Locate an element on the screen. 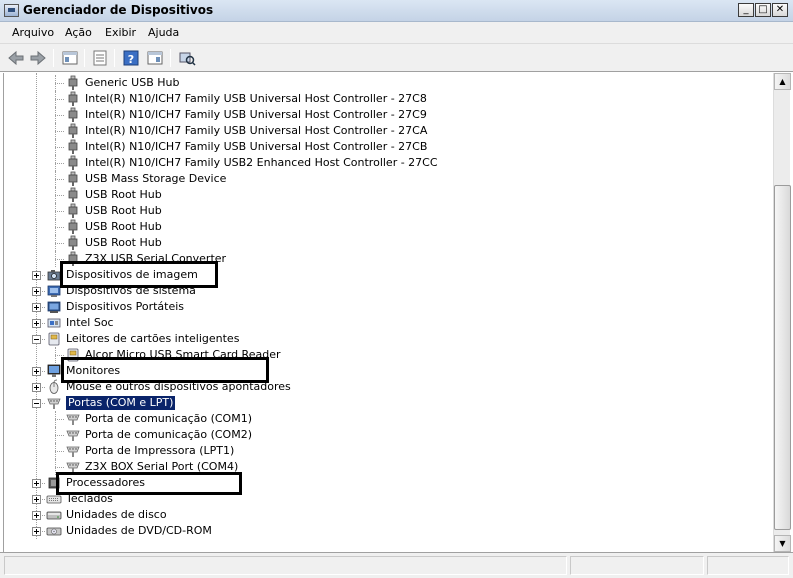 The height and width of the screenshot is (578, 793). device-manager-app-icon is located at coordinates (11, 10).